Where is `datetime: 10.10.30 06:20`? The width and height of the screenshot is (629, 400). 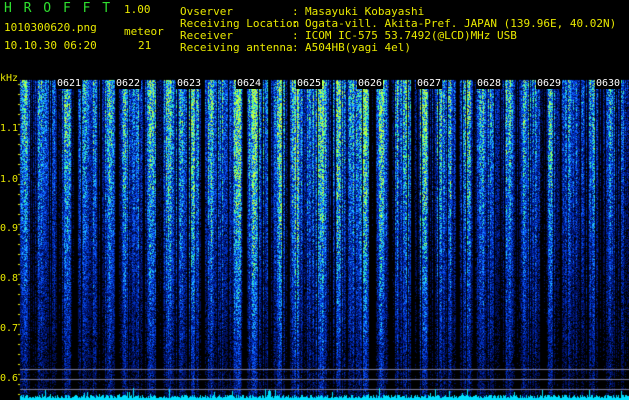 datetime: 10.10.30 06:20 is located at coordinates (50, 45).